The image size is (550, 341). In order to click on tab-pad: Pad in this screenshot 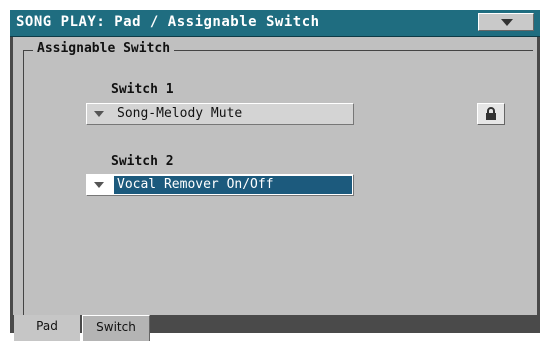, I will do `click(47, 328)`.